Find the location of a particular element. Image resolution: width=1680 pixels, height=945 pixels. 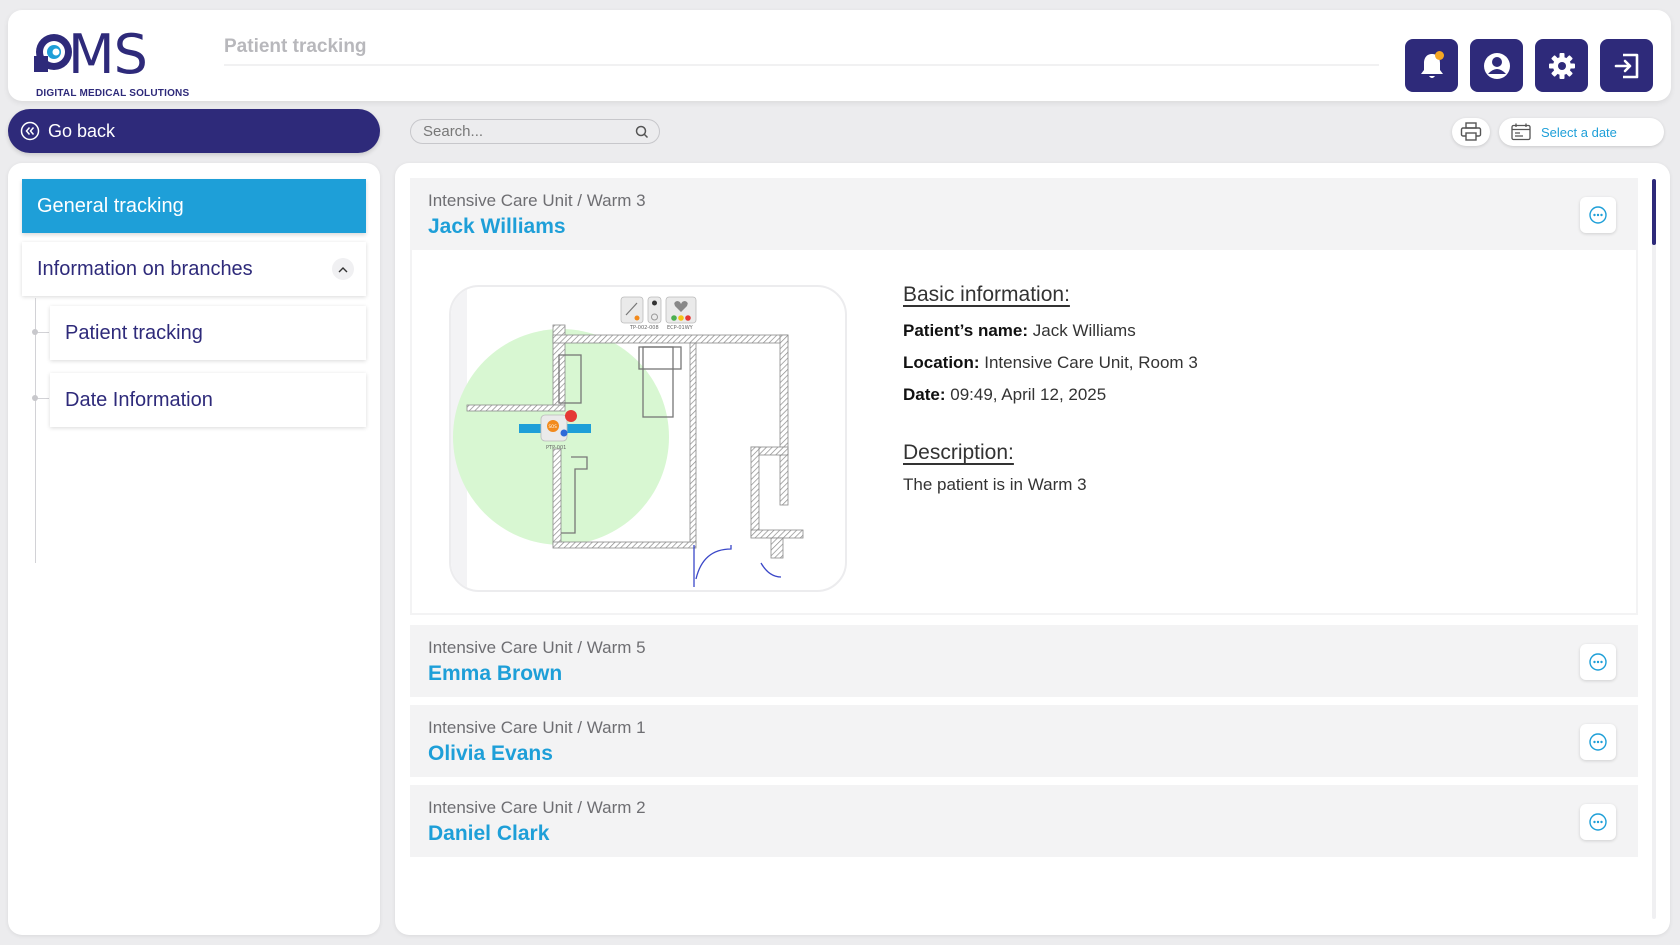

sidebar-item-information-on-branches: Information on branches is located at coordinates (194, 269).